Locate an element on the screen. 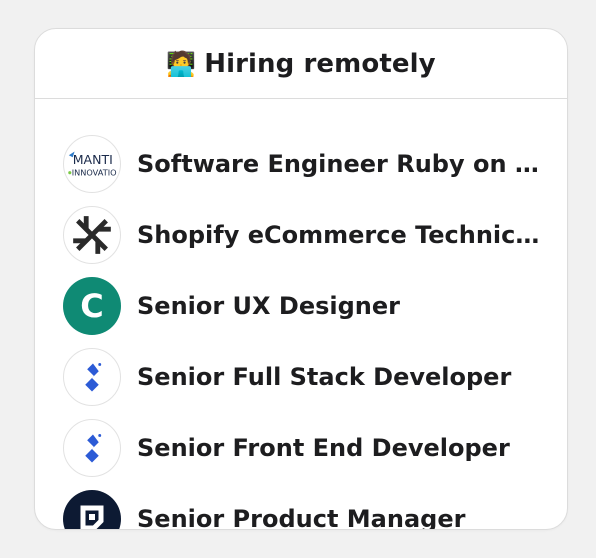 Image resolution: width=596 pixels, height=558 pixels. crossed-arrows-logo-icon is located at coordinates (92, 234).